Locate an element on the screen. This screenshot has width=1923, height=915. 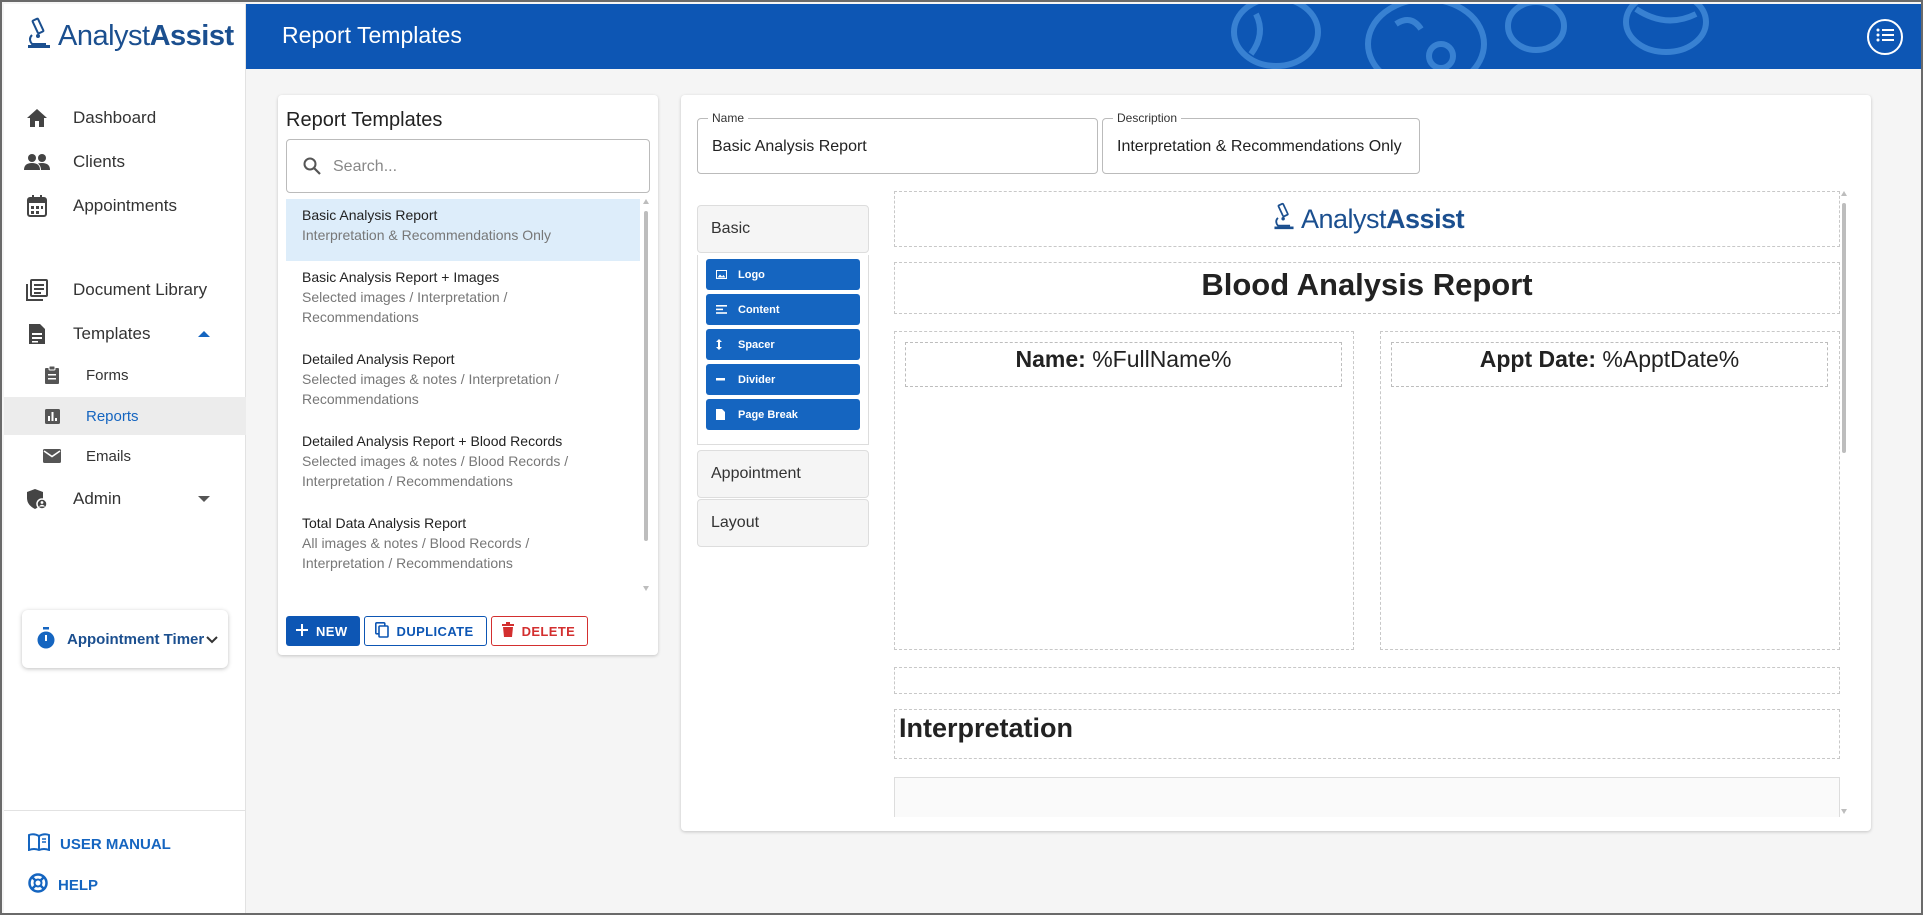
new-button: NEW is located at coordinates (323, 631).